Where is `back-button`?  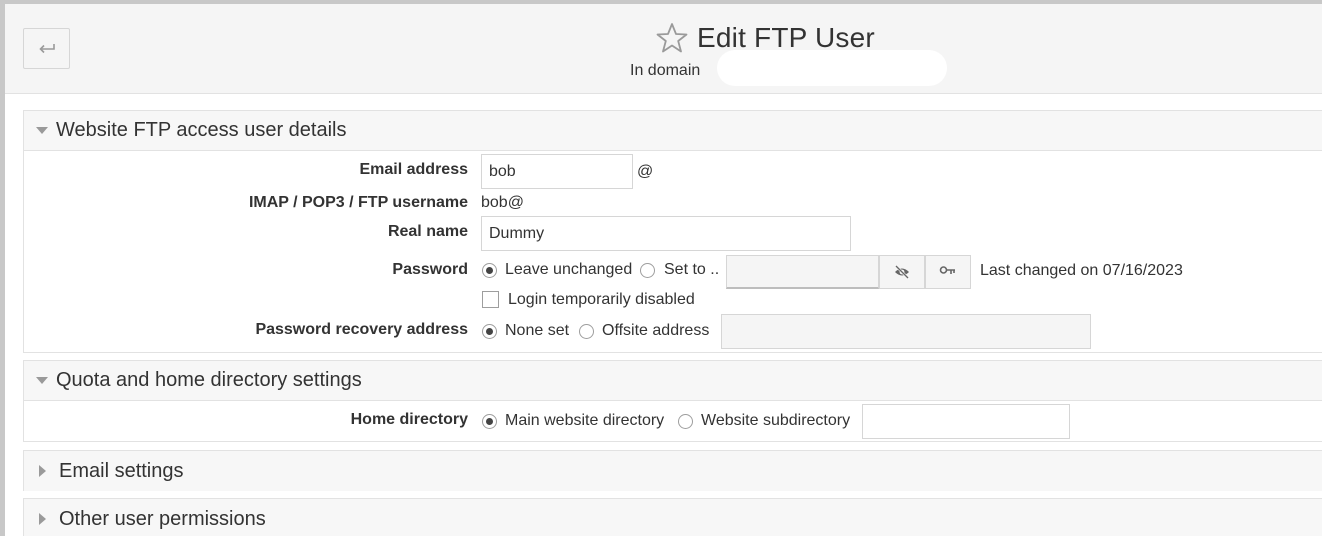
back-button is located at coordinates (46, 48).